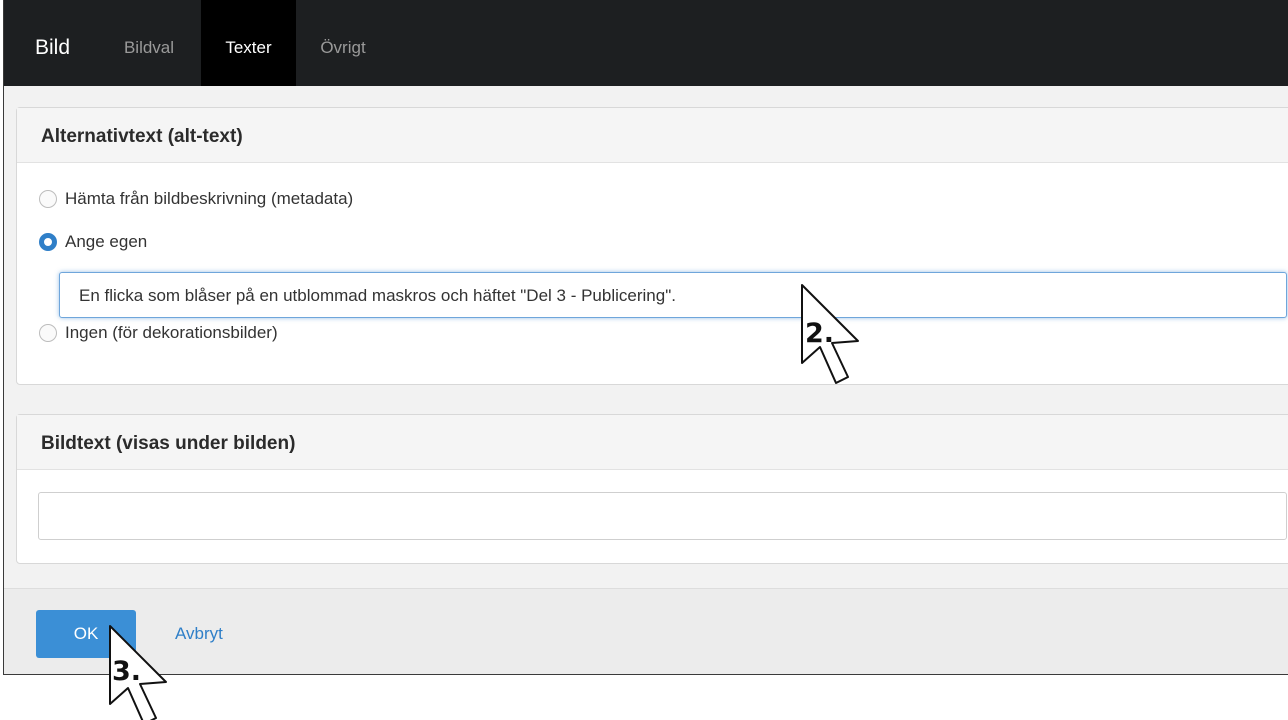 Image resolution: width=1288 pixels, height=720 pixels. I want to click on tab-ovrigt: Övrigt, so click(343, 43).